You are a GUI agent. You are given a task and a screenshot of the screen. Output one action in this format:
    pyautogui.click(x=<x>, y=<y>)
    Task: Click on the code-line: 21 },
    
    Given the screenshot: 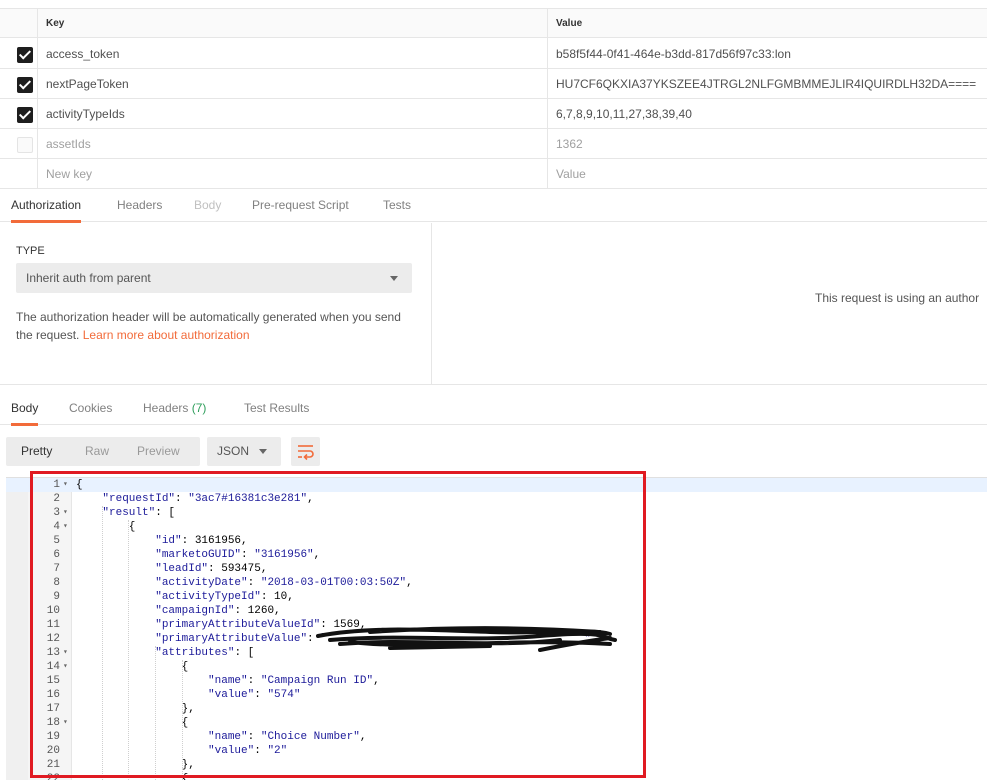 What is the action you would take?
    pyautogui.click(x=496, y=765)
    